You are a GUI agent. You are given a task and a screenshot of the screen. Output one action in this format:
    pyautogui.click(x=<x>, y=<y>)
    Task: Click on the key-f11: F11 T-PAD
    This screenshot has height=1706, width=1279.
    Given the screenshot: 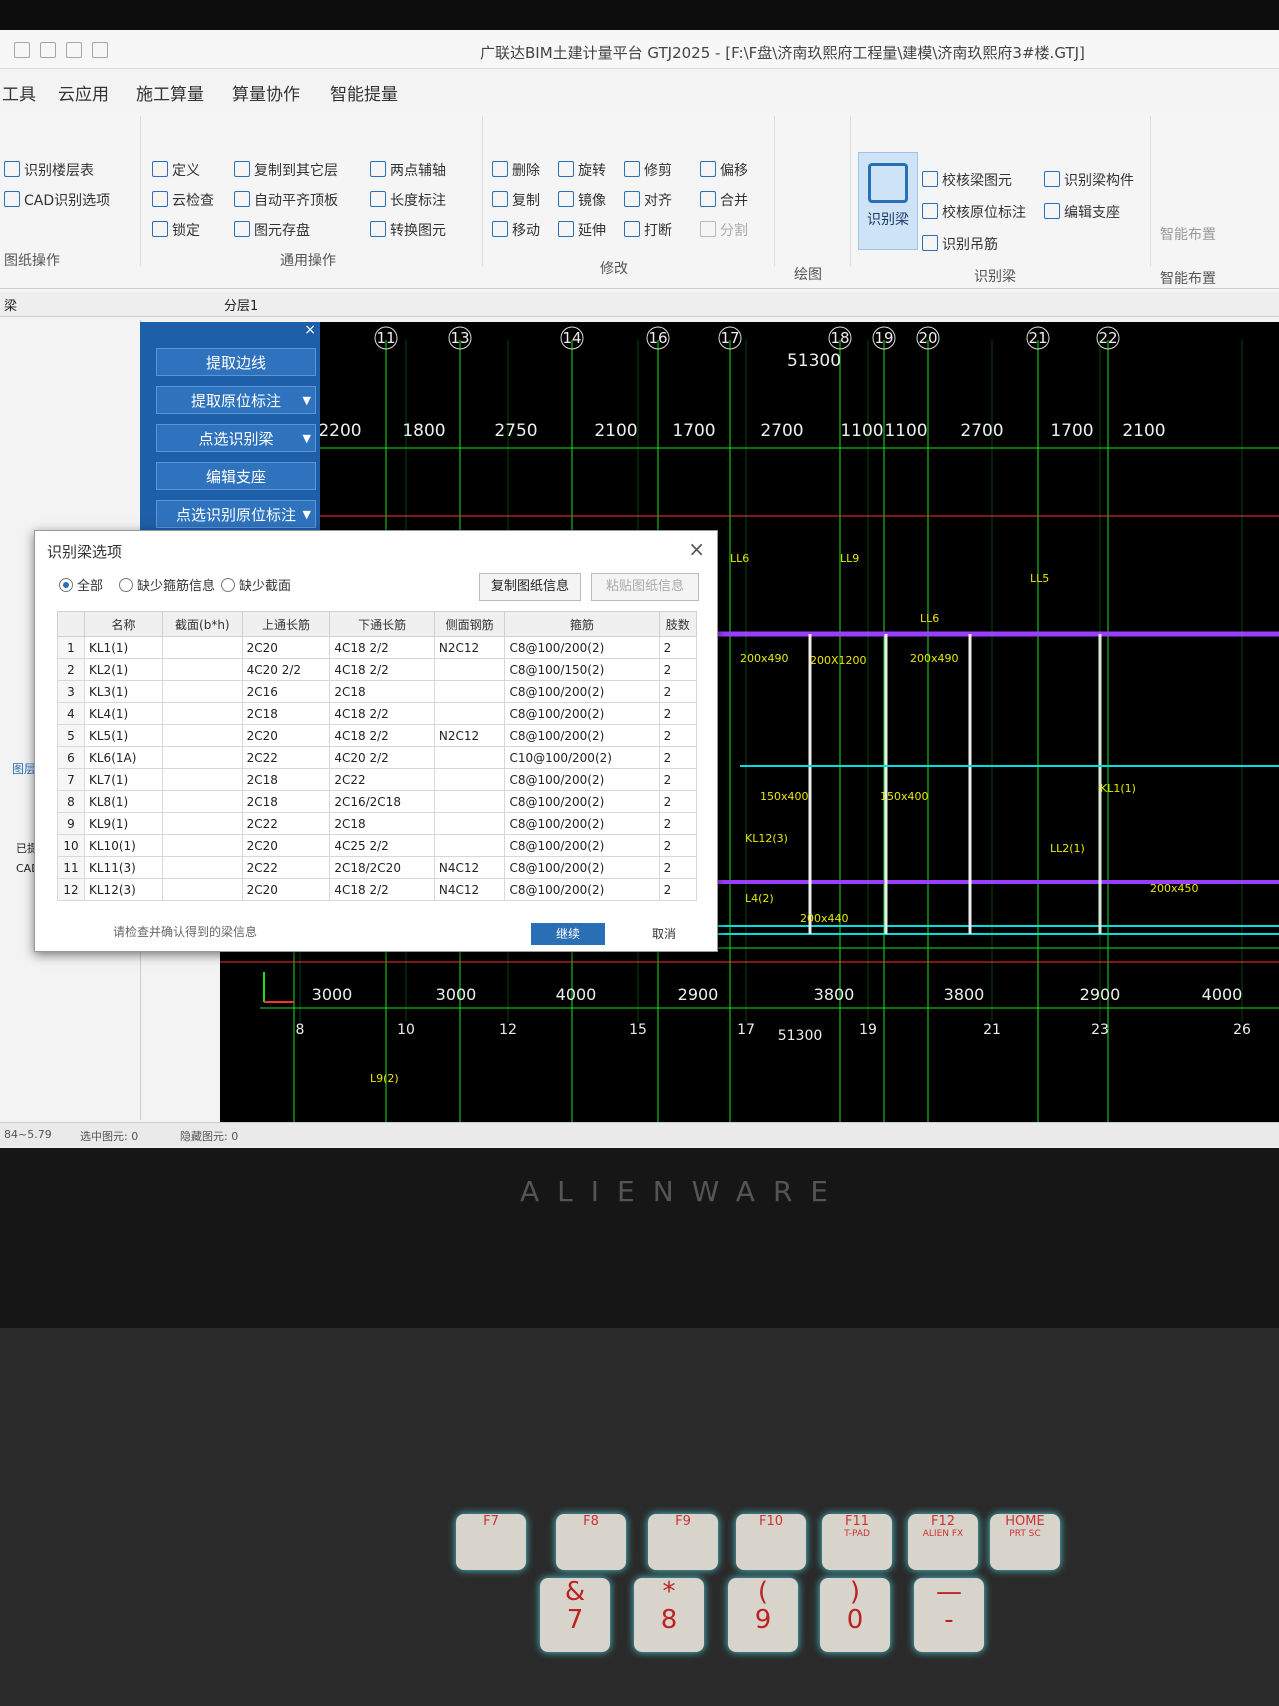 What is the action you would take?
    pyautogui.click(x=857, y=1542)
    